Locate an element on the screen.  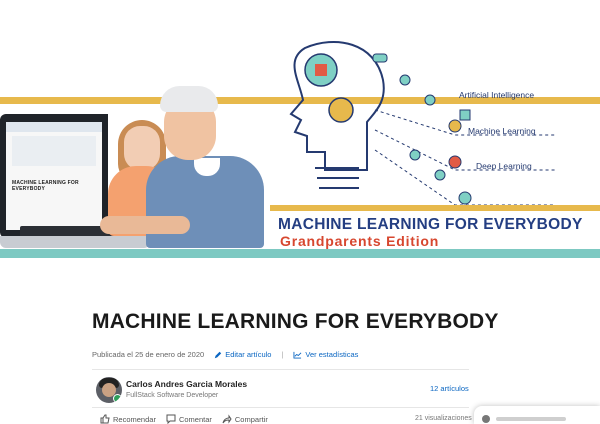
edit-article-label: Editar artículo is located at coordinates (248, 354).